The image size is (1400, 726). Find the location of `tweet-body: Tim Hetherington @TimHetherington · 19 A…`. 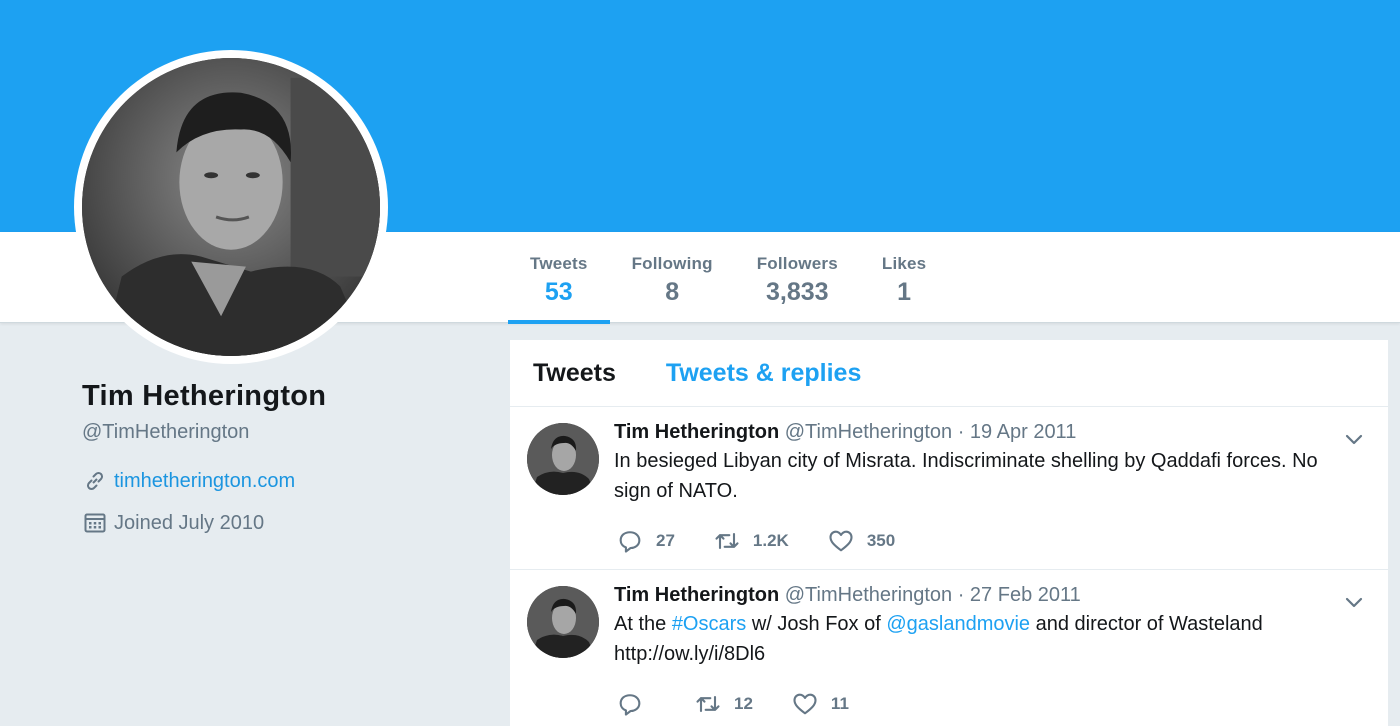

tweet-body: Tim Hetherington @TimHetherington · 19 A… is located at coordinates (984, 463).